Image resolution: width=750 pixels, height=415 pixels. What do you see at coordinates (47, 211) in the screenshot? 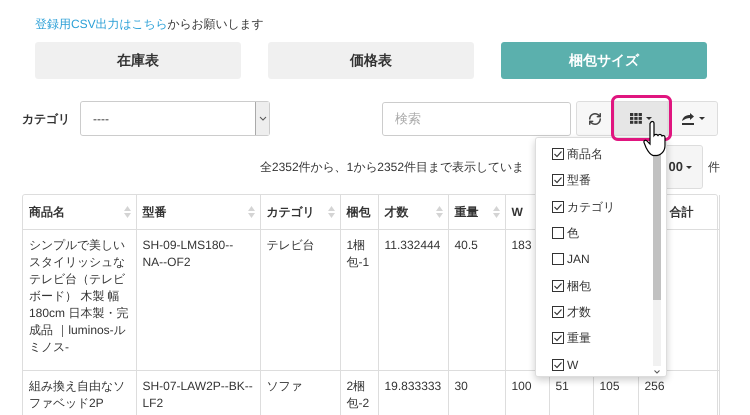
I see `column-header: 商品名` at bounding box center [47, 211].